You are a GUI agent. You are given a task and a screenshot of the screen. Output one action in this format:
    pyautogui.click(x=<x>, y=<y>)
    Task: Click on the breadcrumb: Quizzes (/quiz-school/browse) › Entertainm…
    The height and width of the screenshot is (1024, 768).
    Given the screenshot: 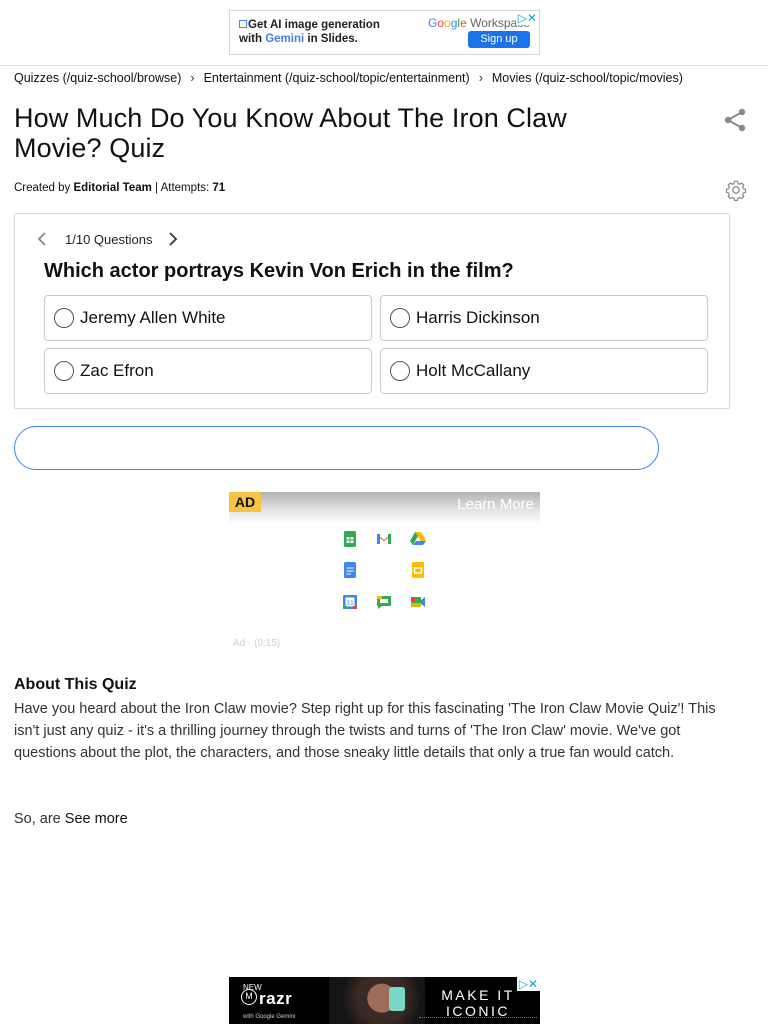 What is the action you would take?
    pyautogui.click(x=348, y=78)
    